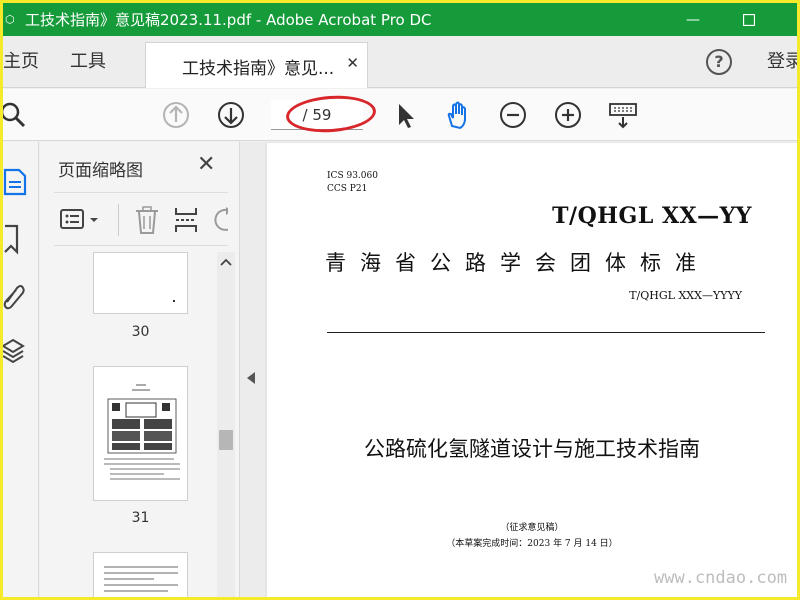  Describe the element at coordinates (517, 263) in the screenshot. I see `association-name: 青海省公路学会团体标准` at that location.